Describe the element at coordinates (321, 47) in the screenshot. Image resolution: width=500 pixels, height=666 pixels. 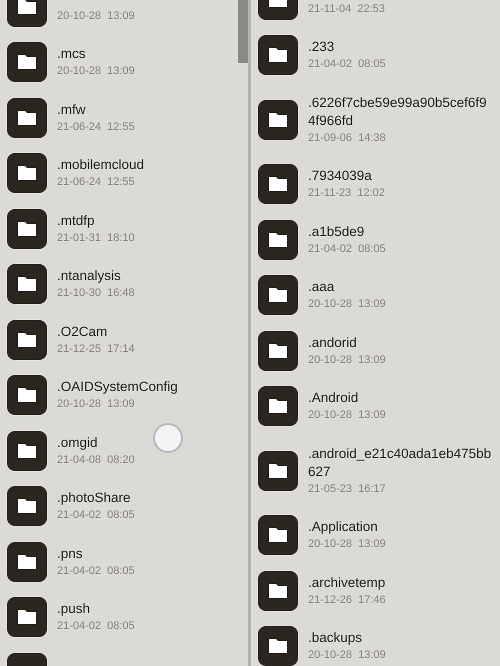
I see `folder-name: .233` at that location.